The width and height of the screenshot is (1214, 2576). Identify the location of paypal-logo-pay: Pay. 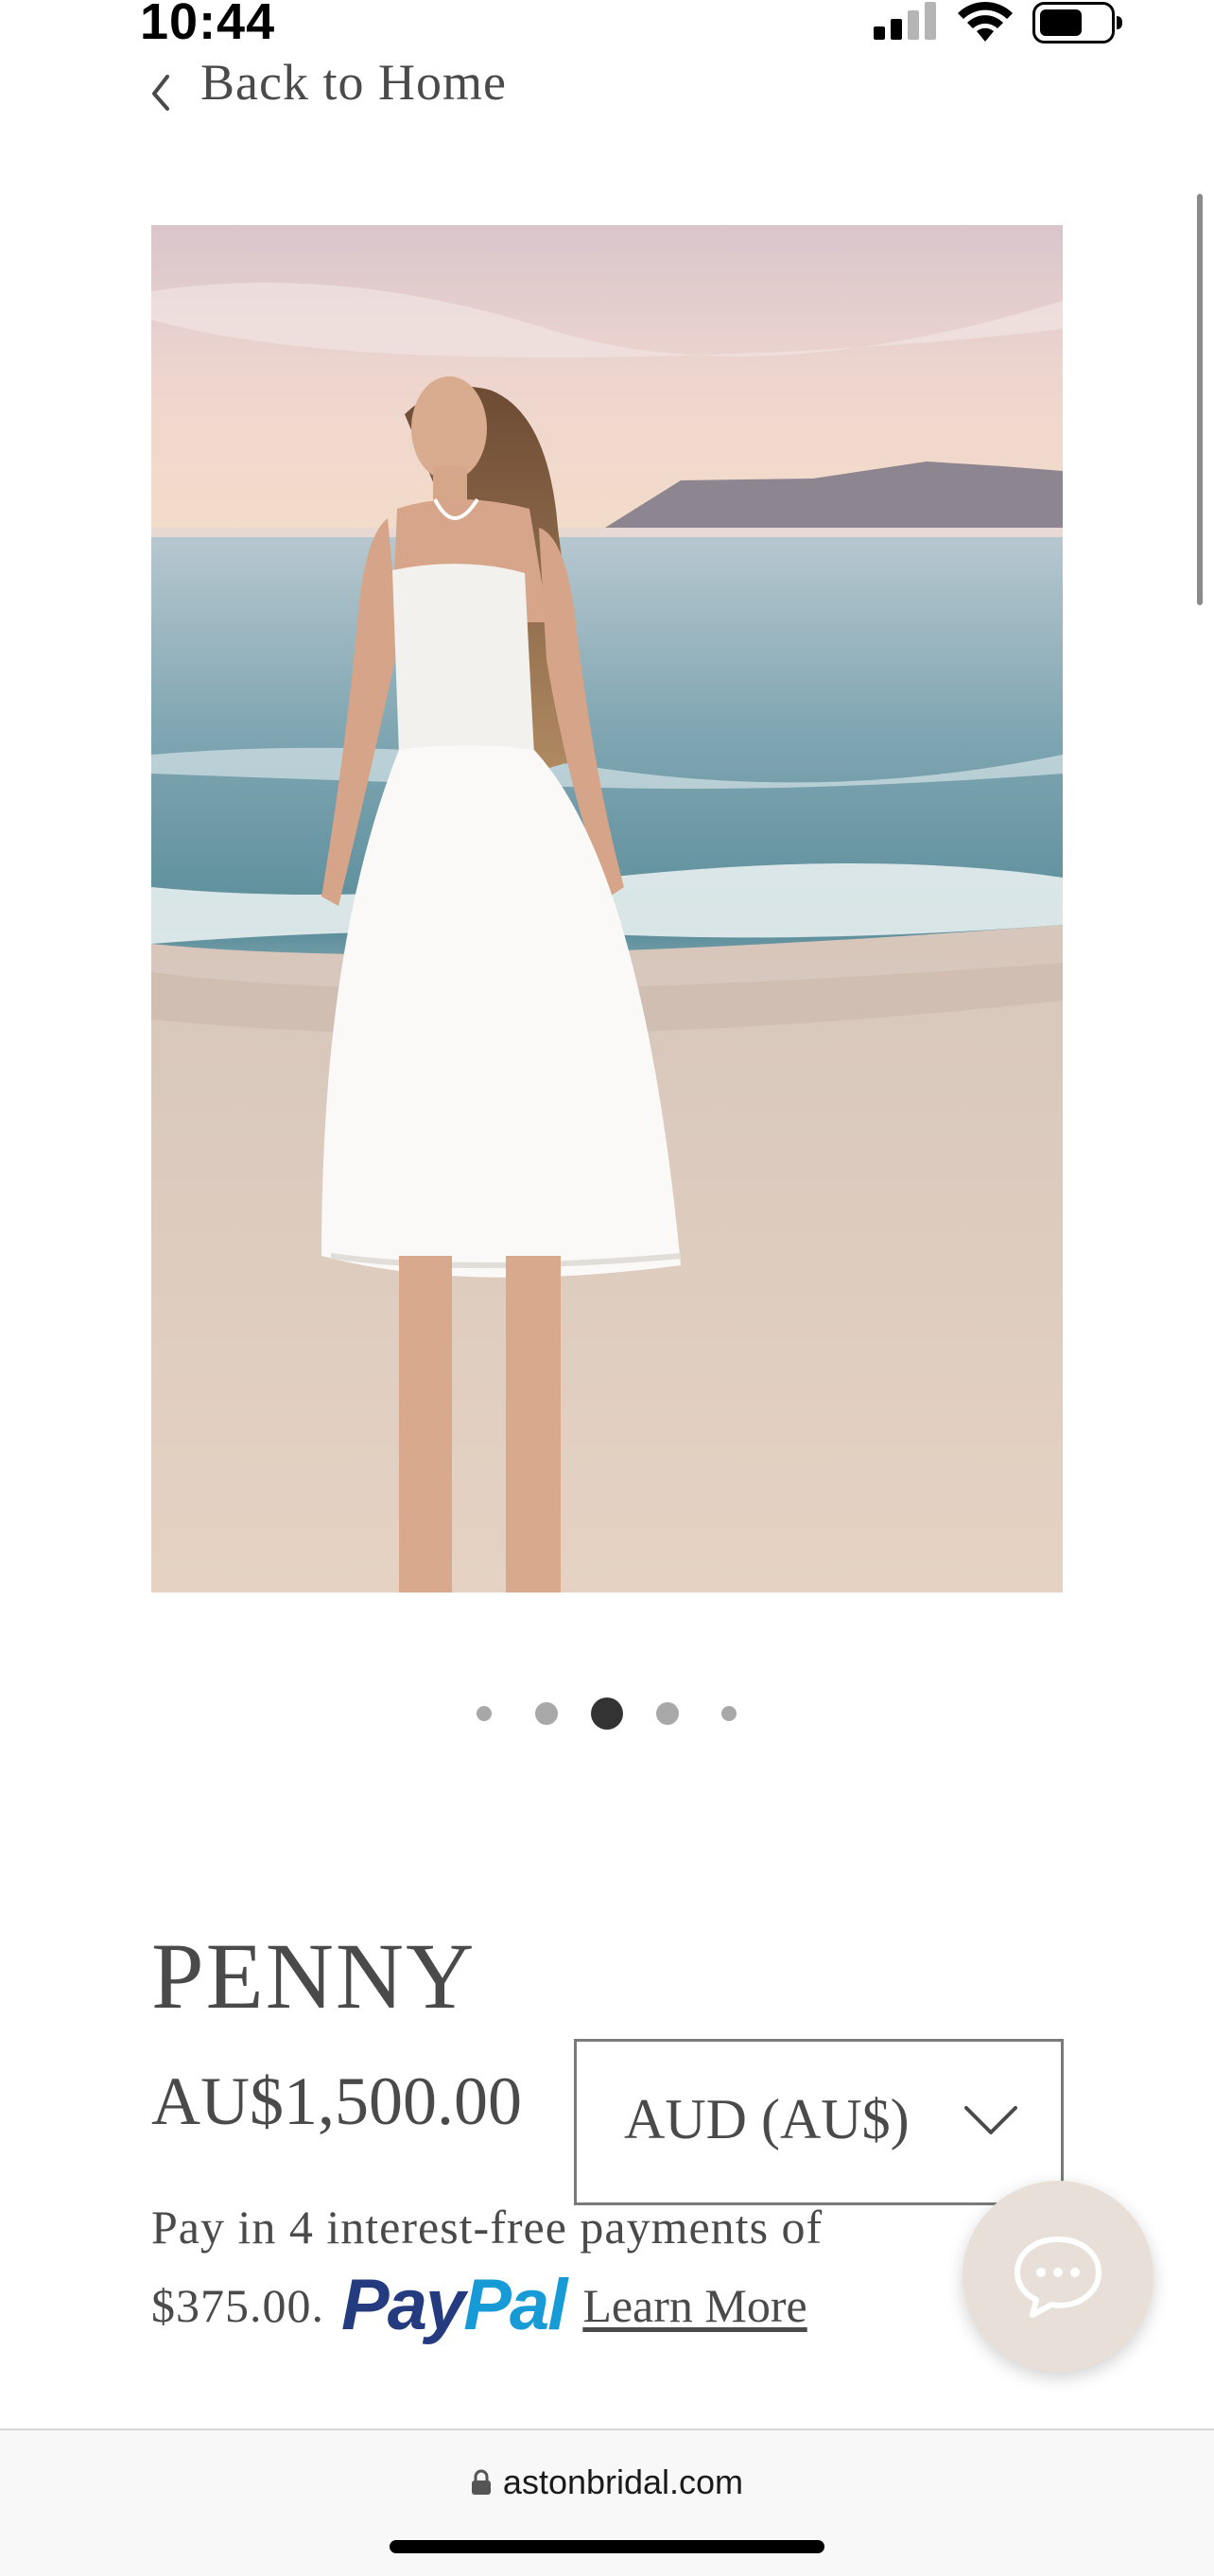
(403, 2305).